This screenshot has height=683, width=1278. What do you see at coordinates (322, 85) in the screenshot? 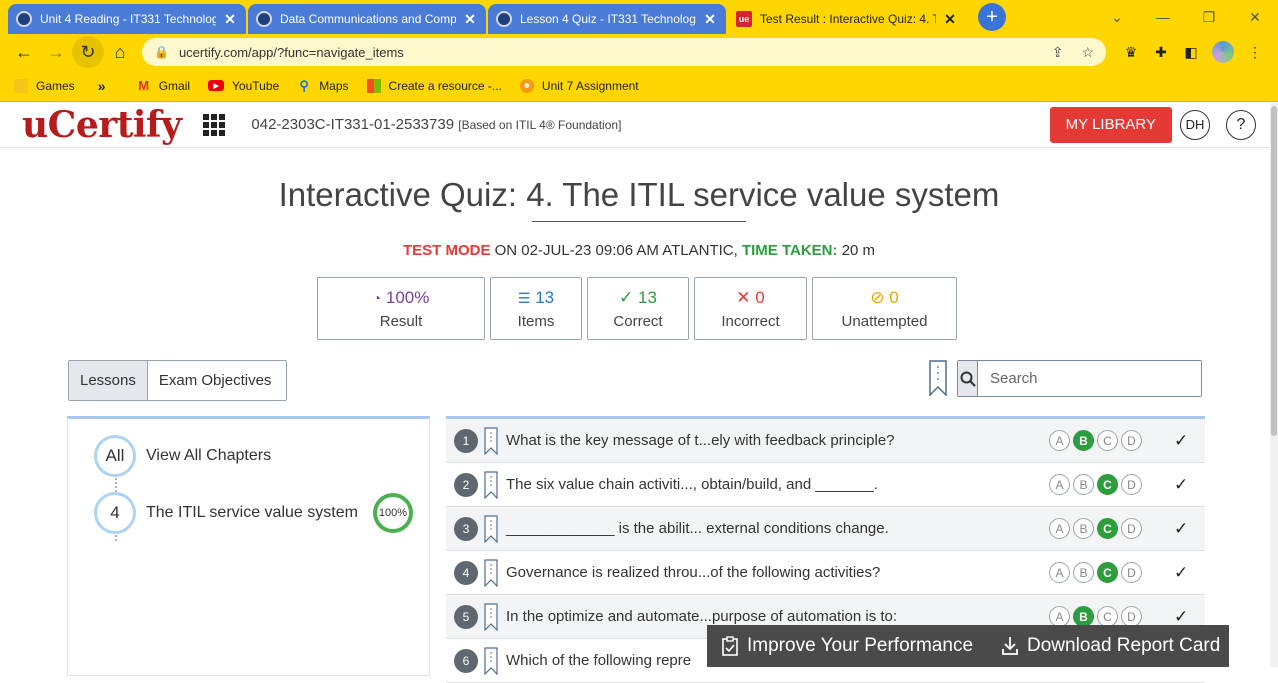
I see `bookmark-maps: ⚲ Maps` at bounding box center [322, 85].